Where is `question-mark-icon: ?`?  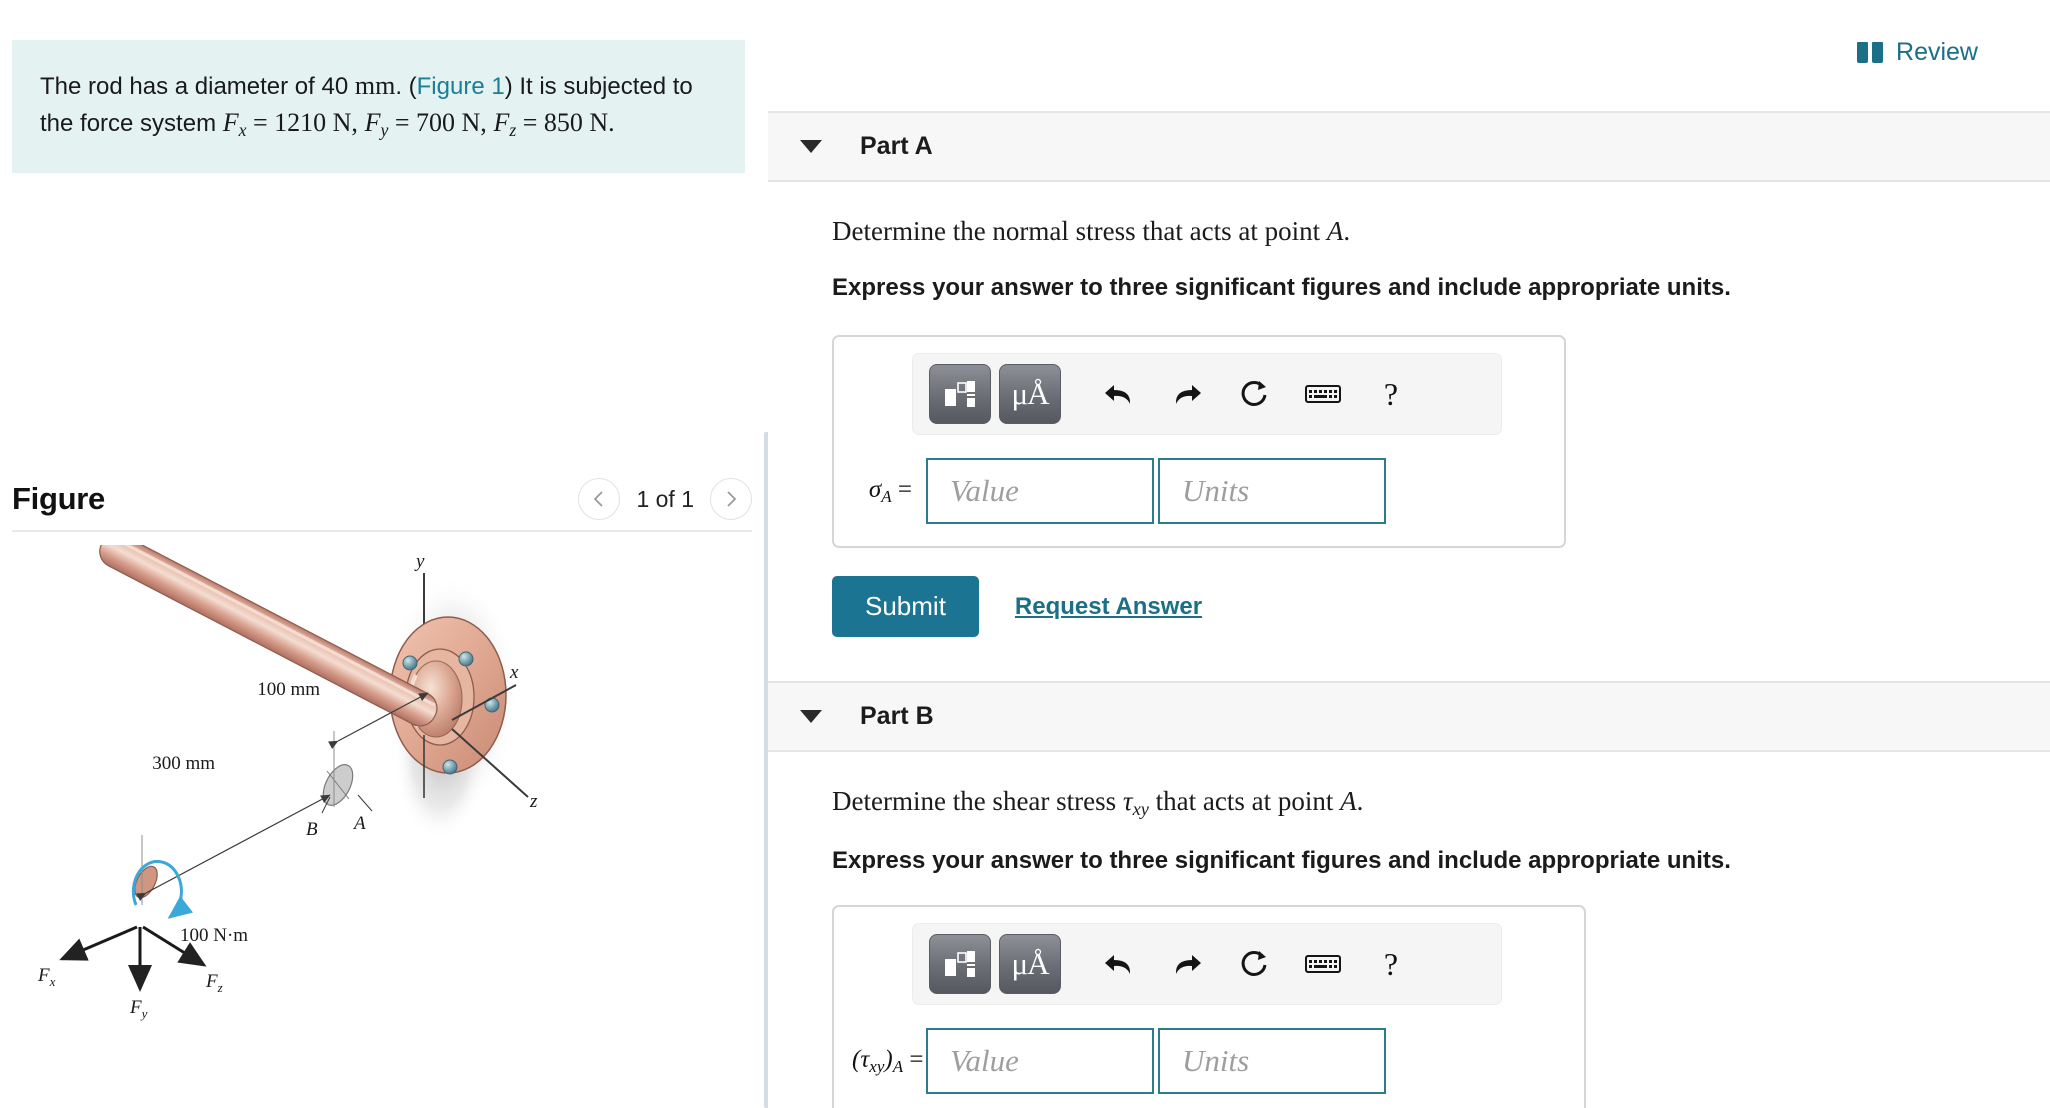 question-mark-icon: ? is located at coordinates (1391, 393).